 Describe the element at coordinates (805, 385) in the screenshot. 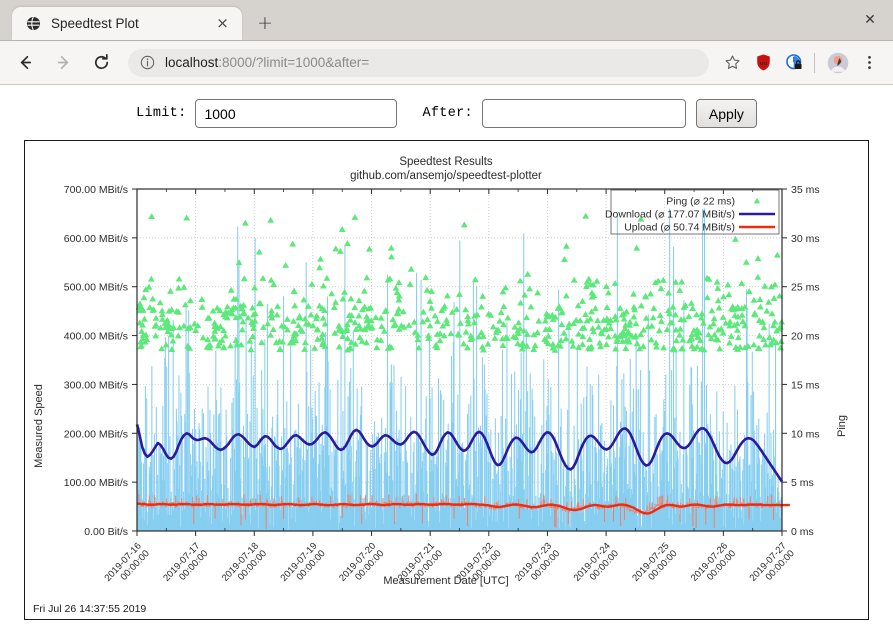

I see `y2-tick-label: 15 ms` at that location.